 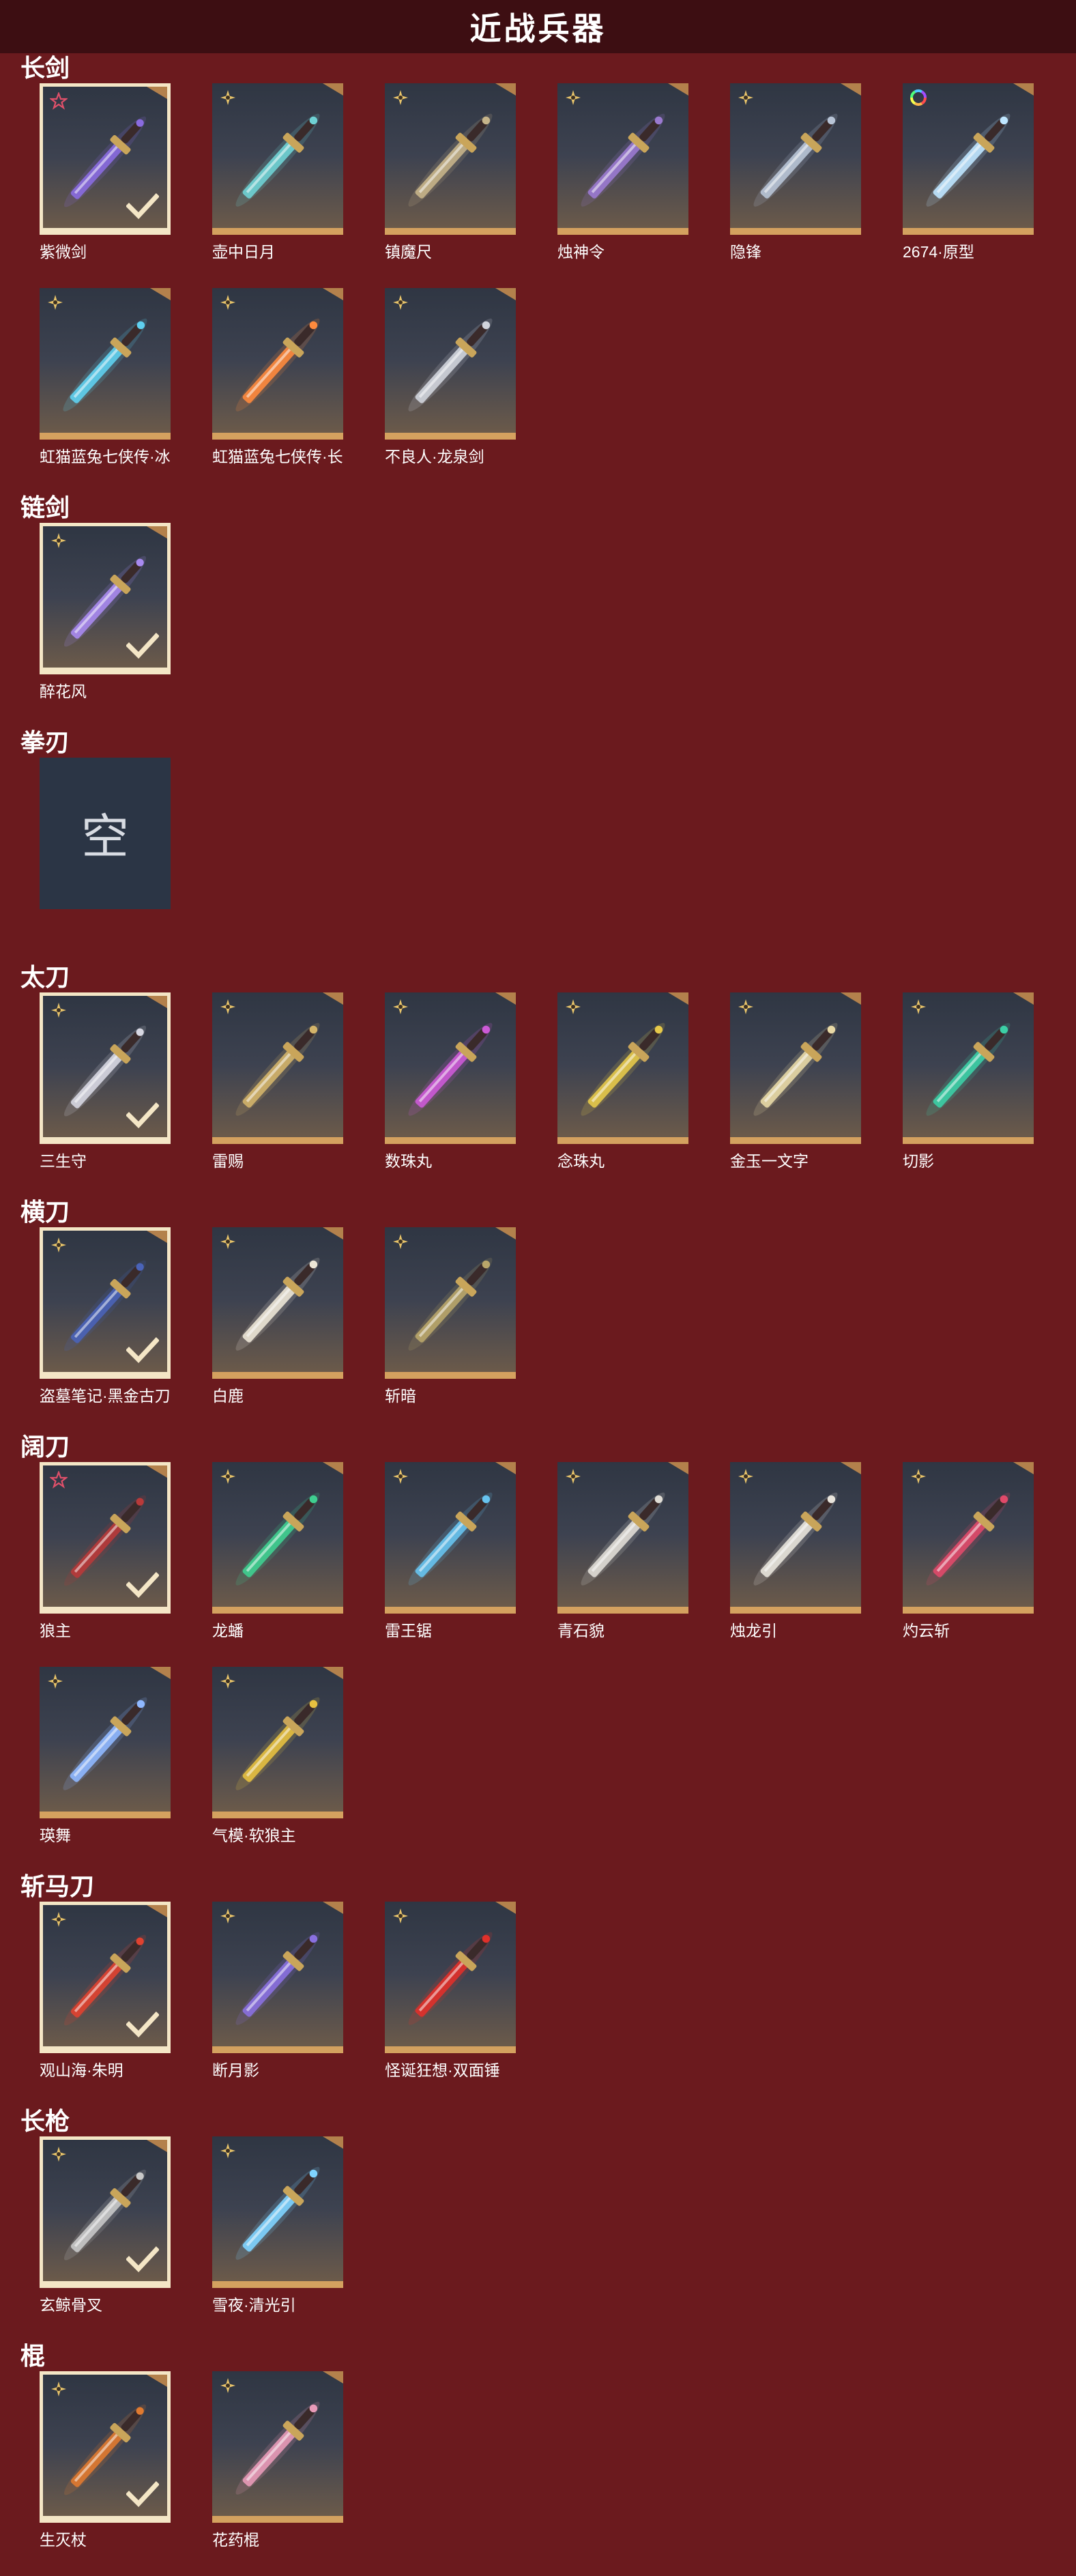 I want to click on weapon-card: 断月影, so click(x=277, y=2004).